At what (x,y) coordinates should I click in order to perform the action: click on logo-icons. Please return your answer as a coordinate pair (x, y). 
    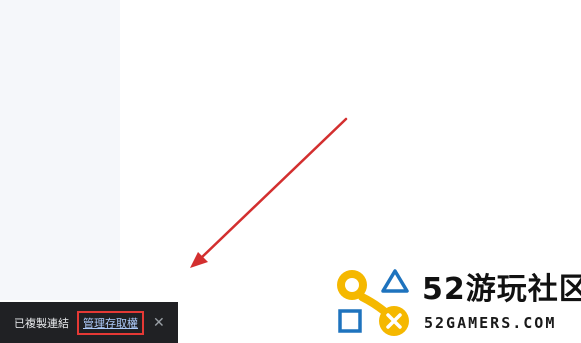
    Looking at the image, I should click on (373, 302).